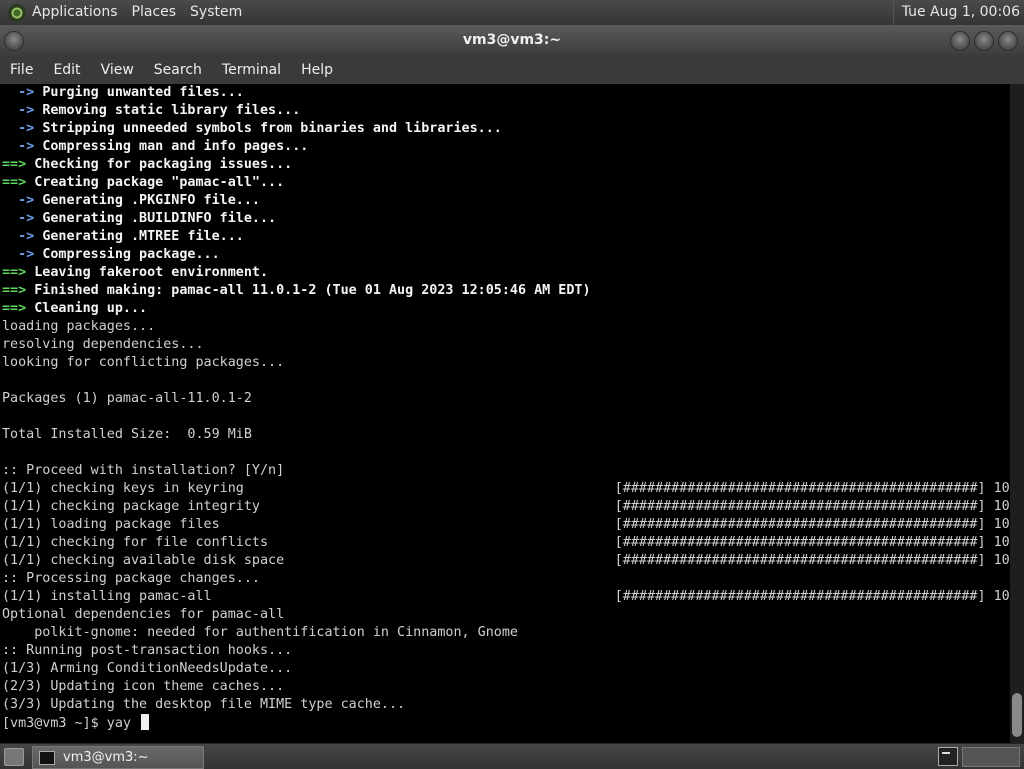 The image size is (1024, 769). Describe the element at coordinates (1008, 41) in the screenshot. I see `close-icon` at that location.